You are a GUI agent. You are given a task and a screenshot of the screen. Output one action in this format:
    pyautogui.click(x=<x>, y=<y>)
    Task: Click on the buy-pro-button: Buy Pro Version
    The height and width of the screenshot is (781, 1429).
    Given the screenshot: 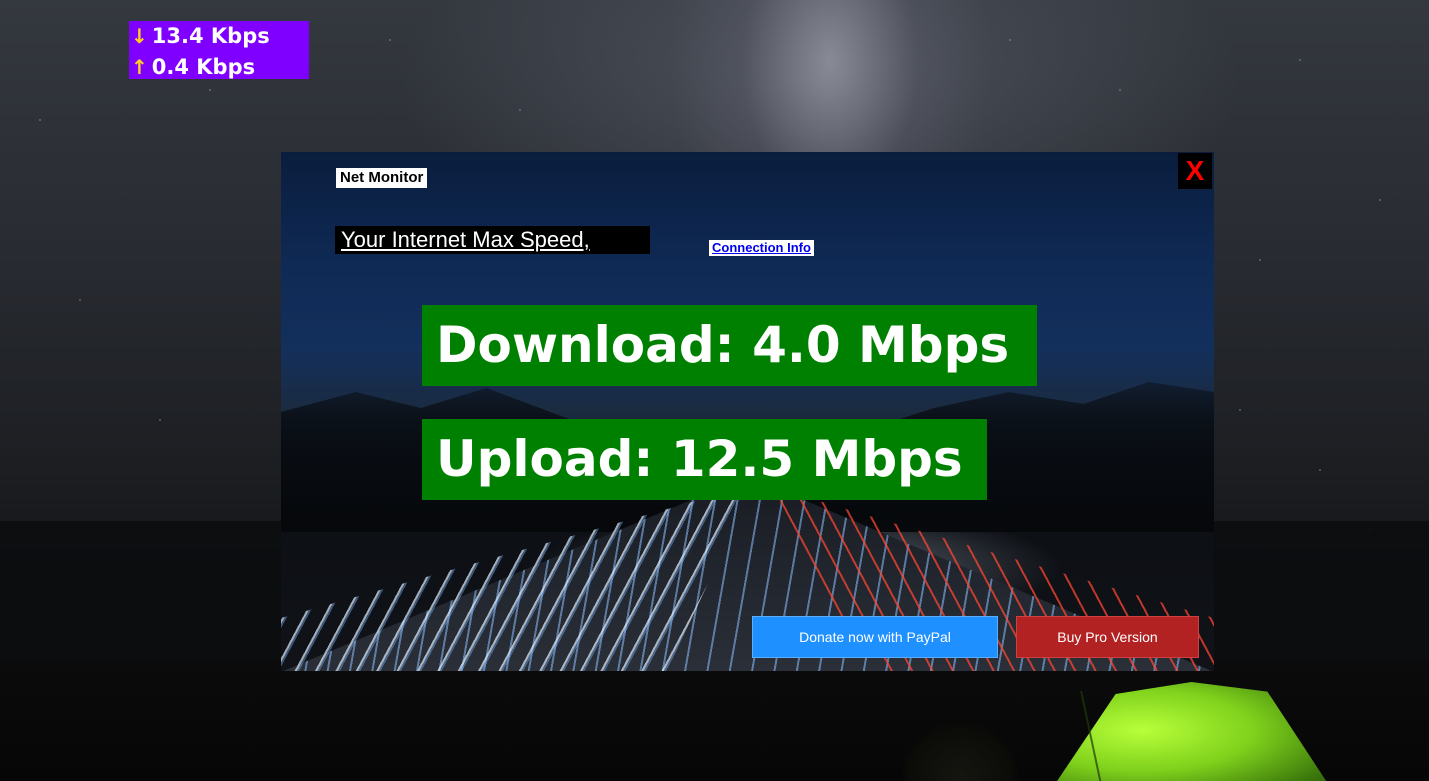 What is the action you would take?
    pyautogui.click(x=1107, y=637)
    